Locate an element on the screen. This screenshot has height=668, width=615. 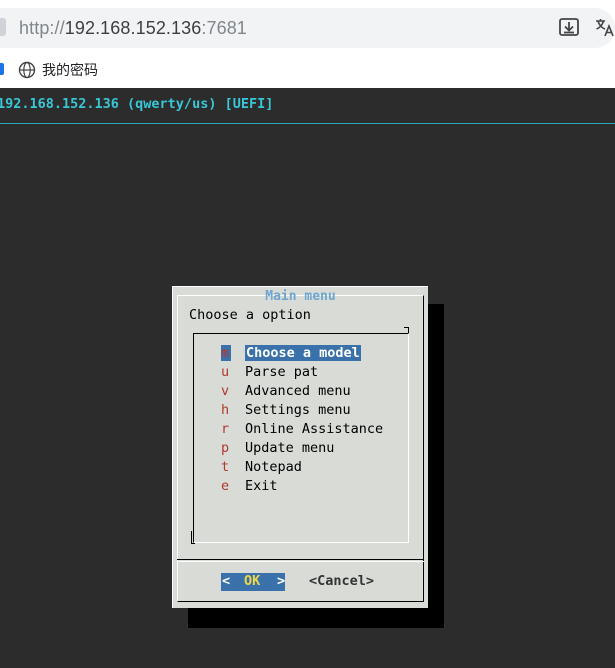
ok-bracket-right: > is located at coordinates (281, 581).